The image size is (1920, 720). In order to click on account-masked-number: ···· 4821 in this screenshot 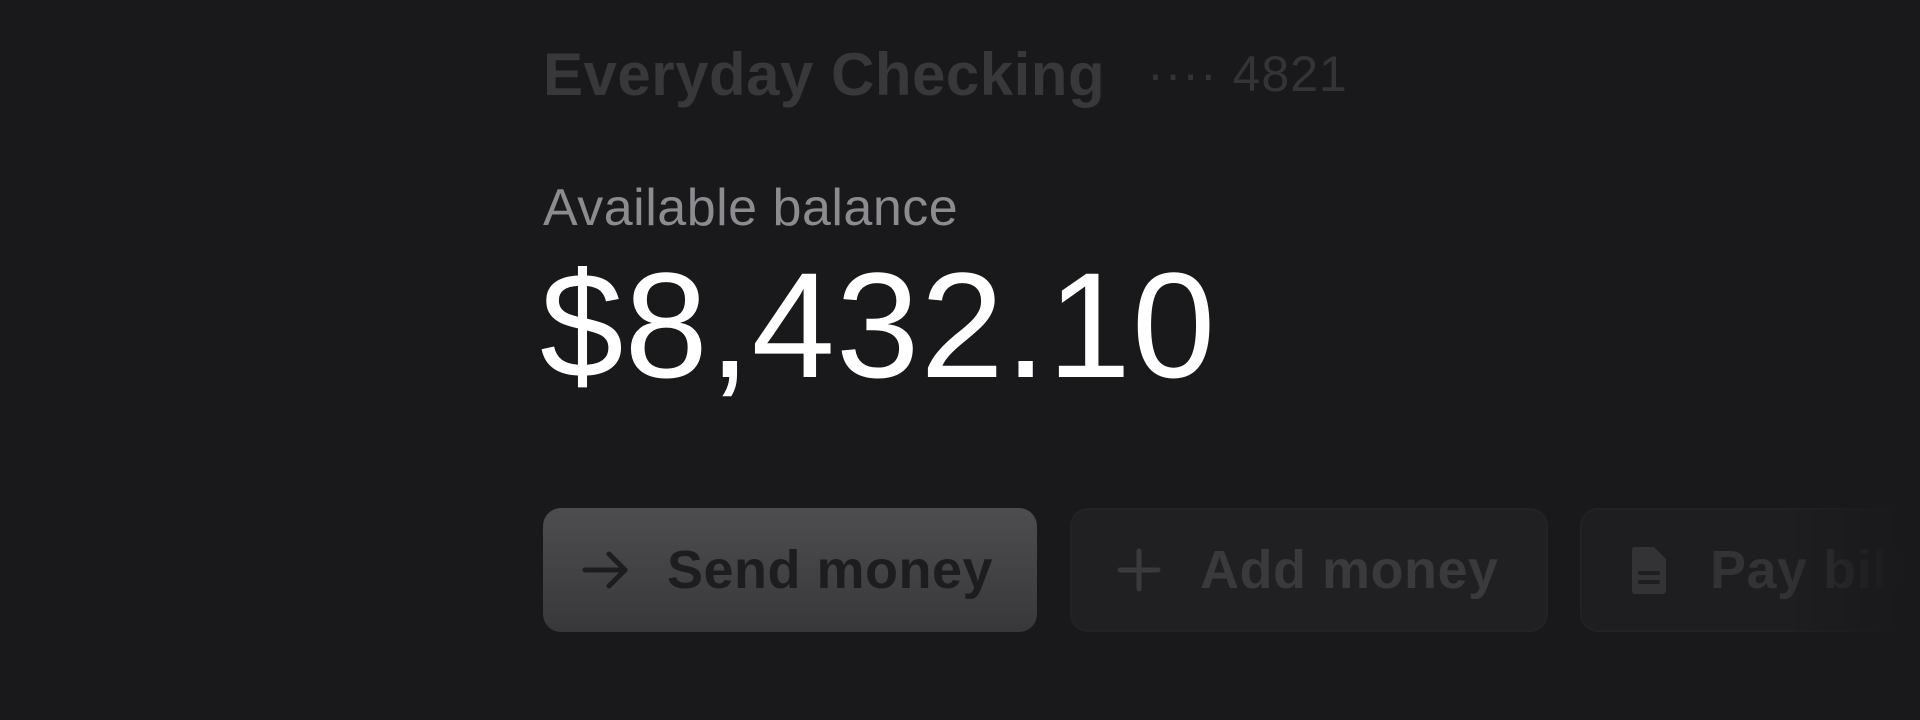, I will do `click(1247, 74)`.